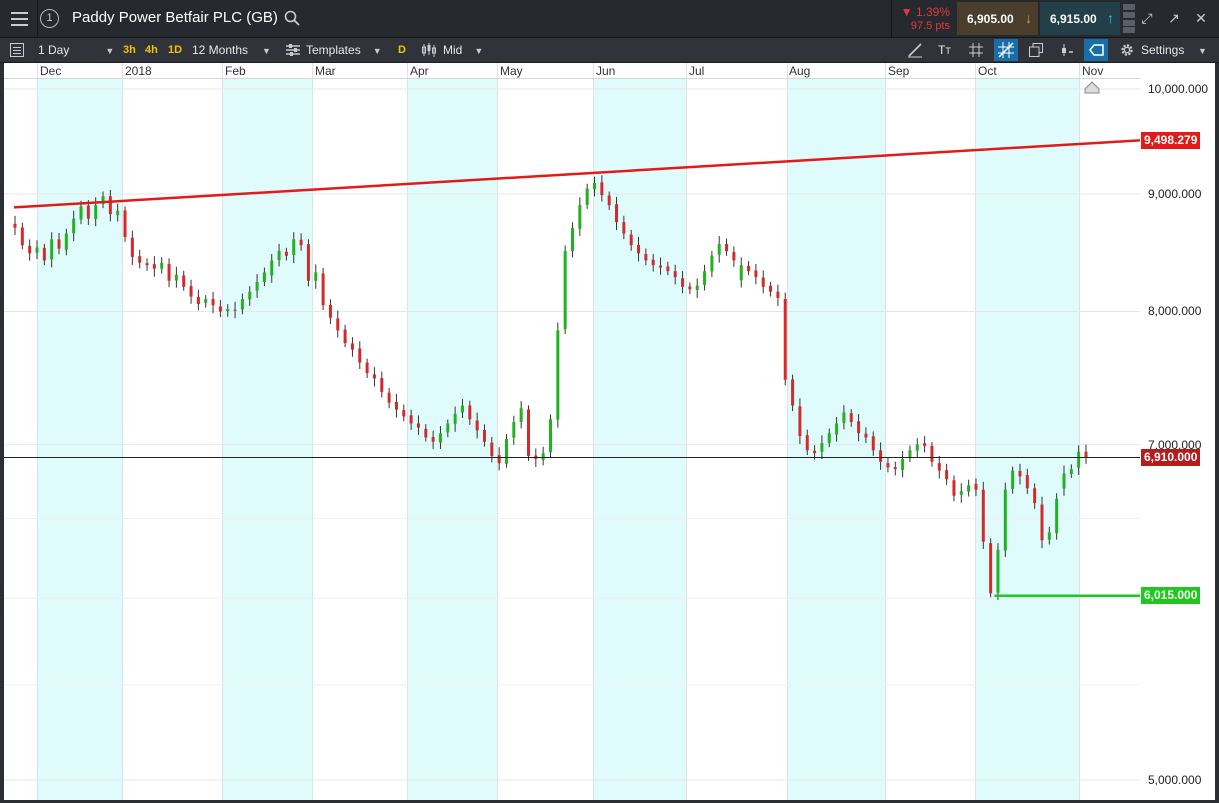  Describe the element at coordinates (231, 50) in the screenshot. I see `range-select: 12 Months ▼` at that location.